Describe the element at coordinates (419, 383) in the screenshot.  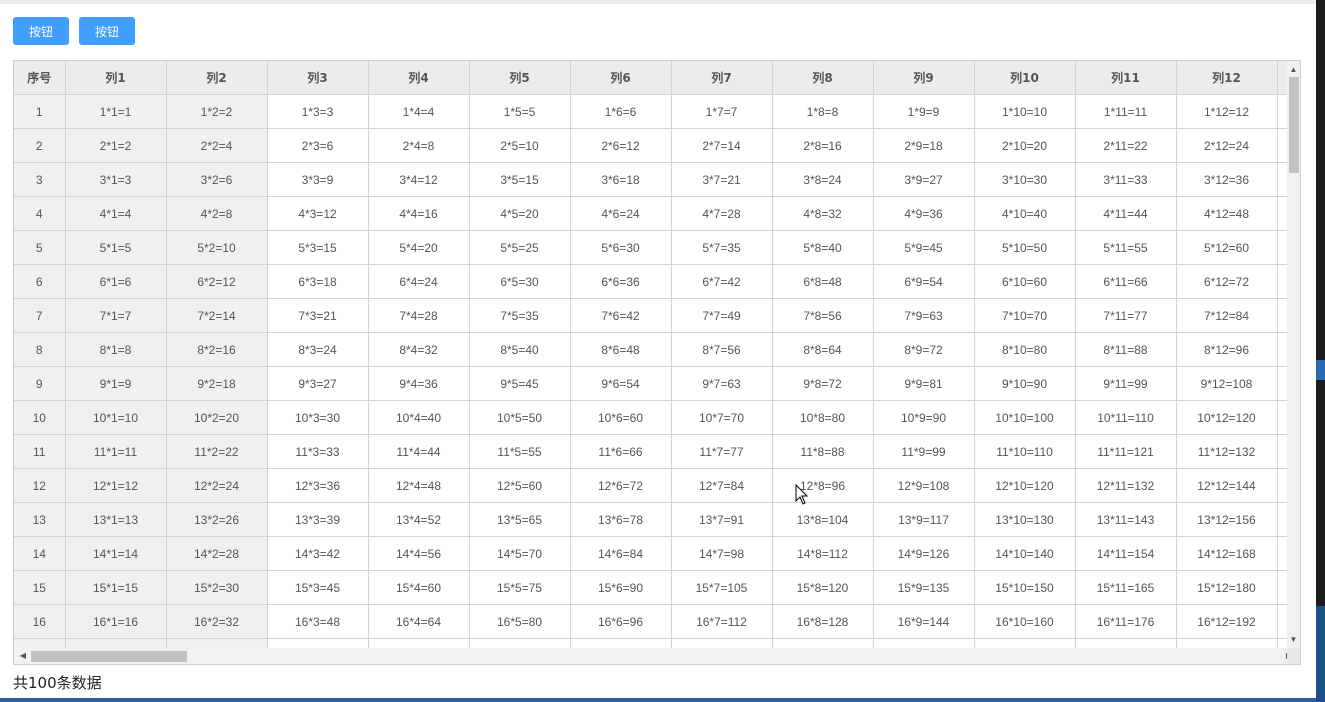
I see `table-cell: 9*4=36` at that location.